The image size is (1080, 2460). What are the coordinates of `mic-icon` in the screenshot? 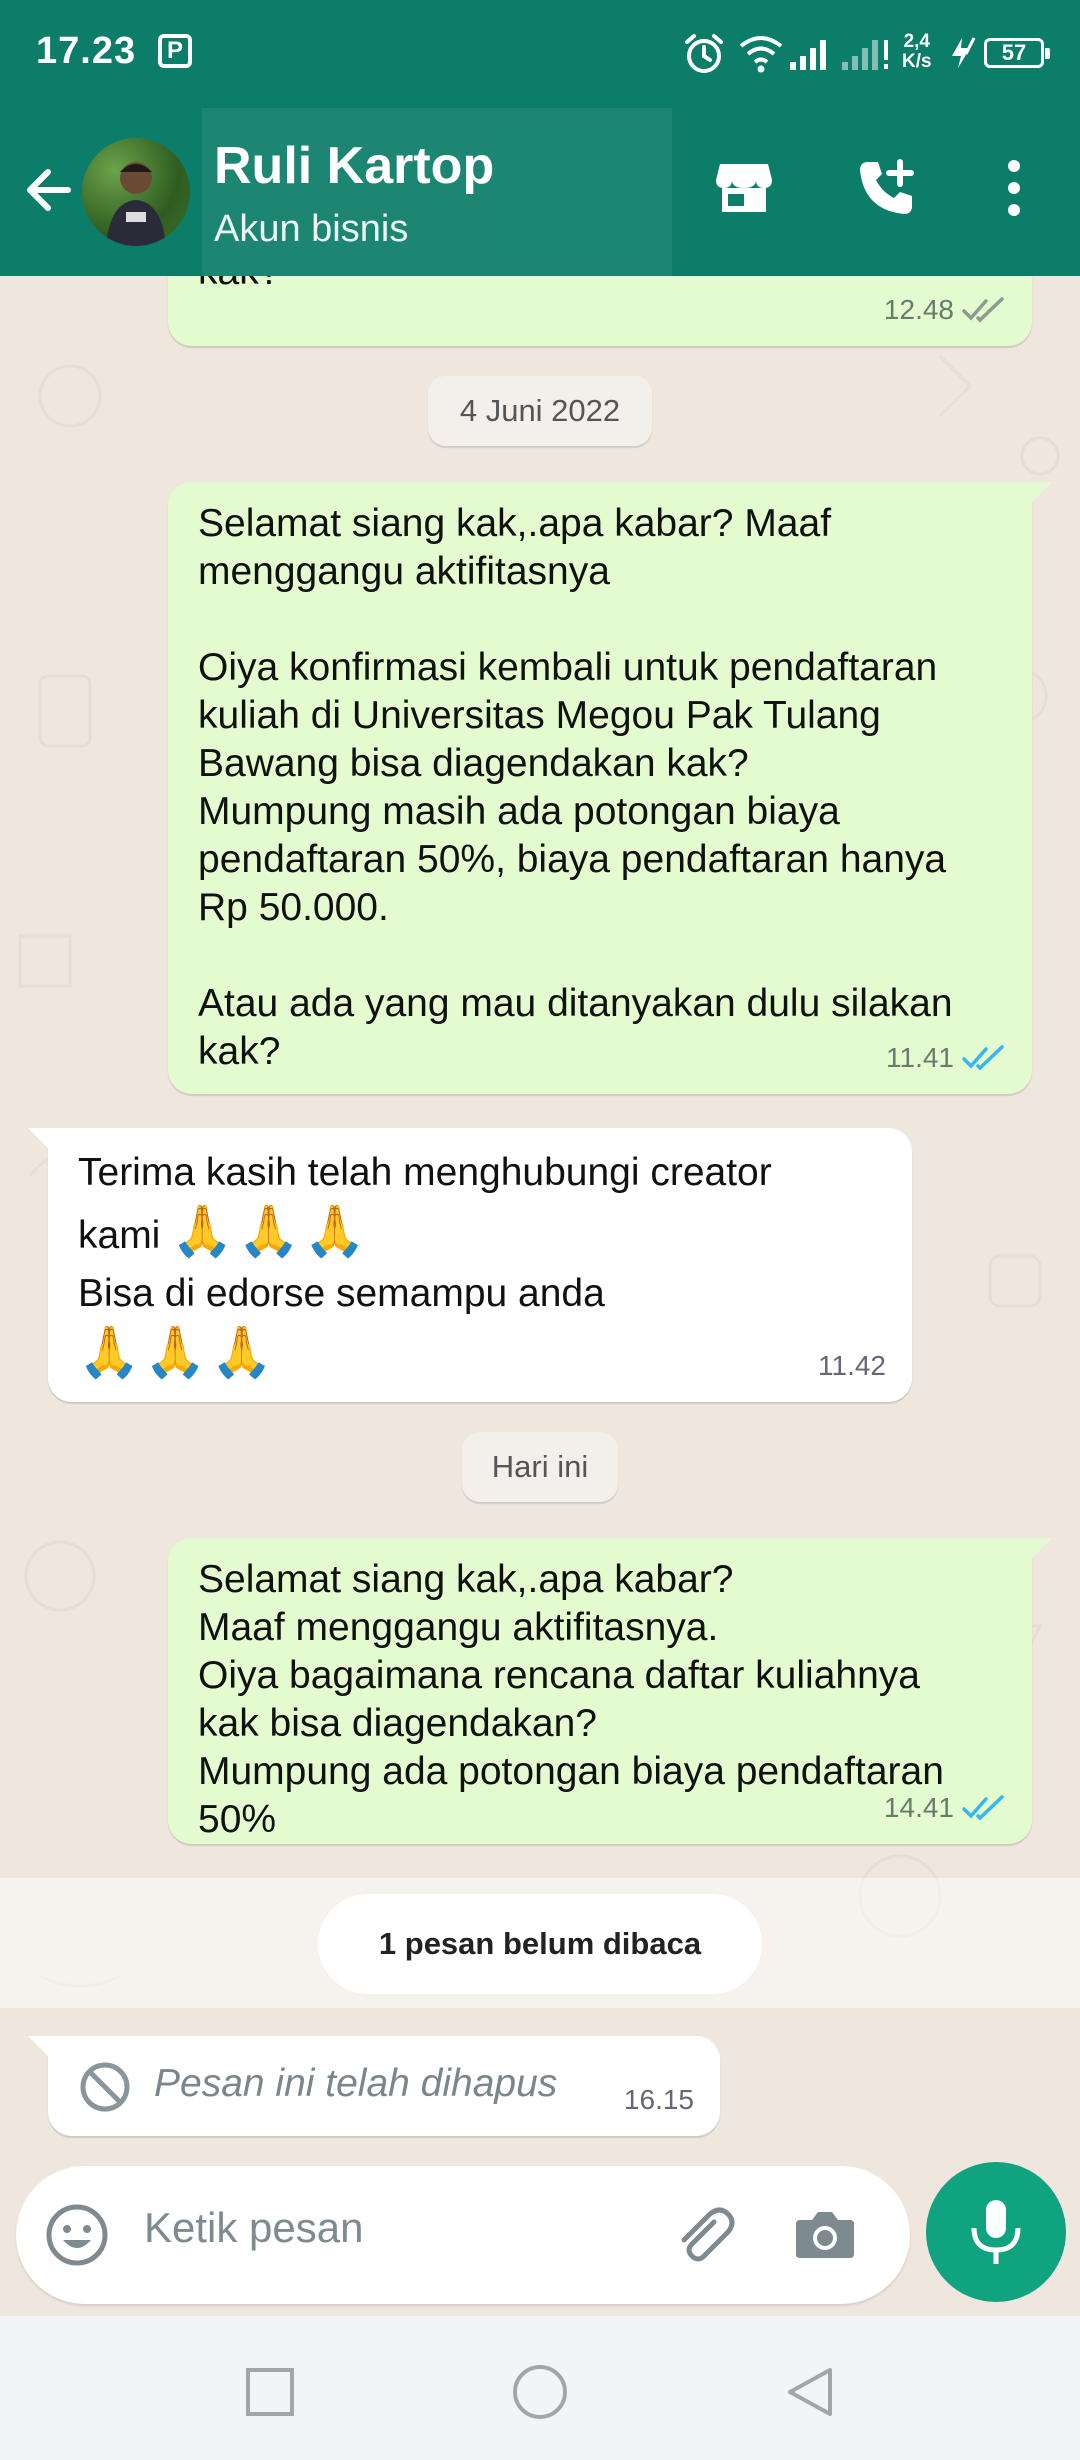 It's located at (996, 2232).